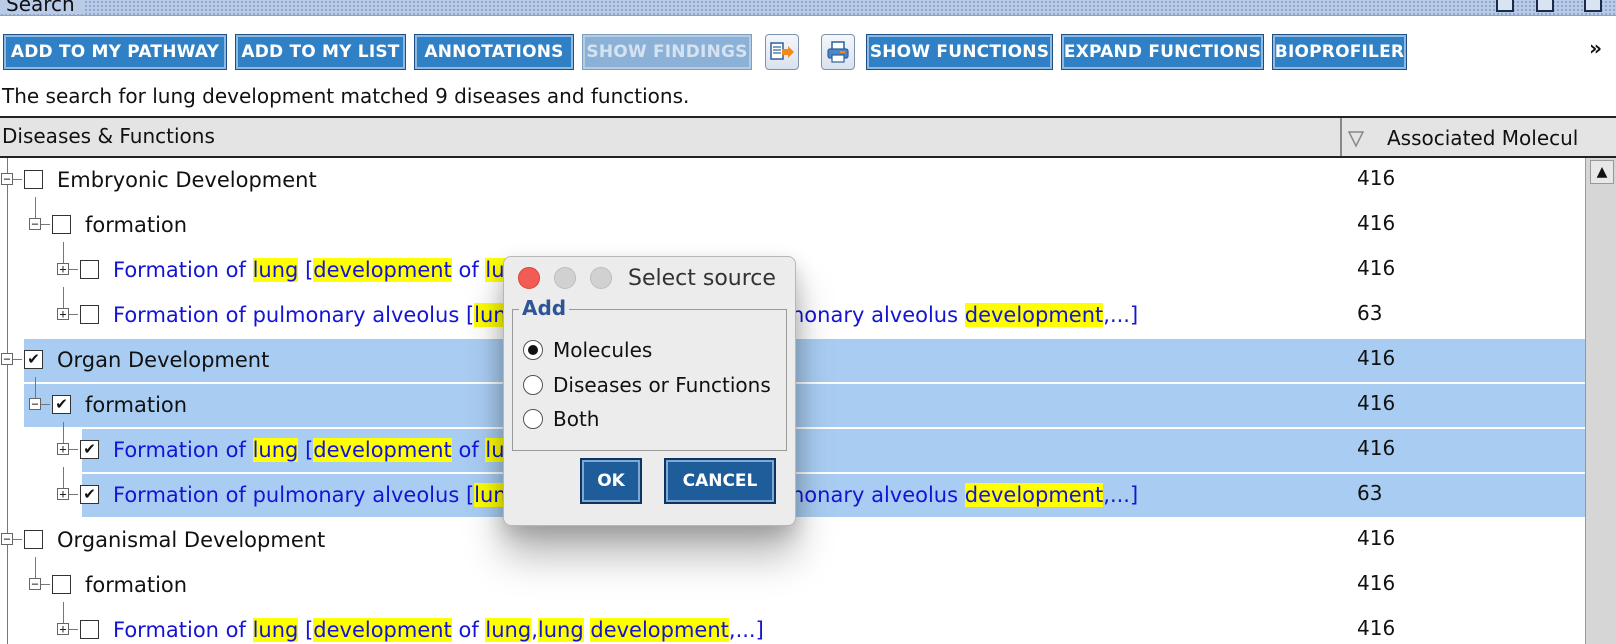  I want to click on dialog-minimize-icon, so click(565, 278).